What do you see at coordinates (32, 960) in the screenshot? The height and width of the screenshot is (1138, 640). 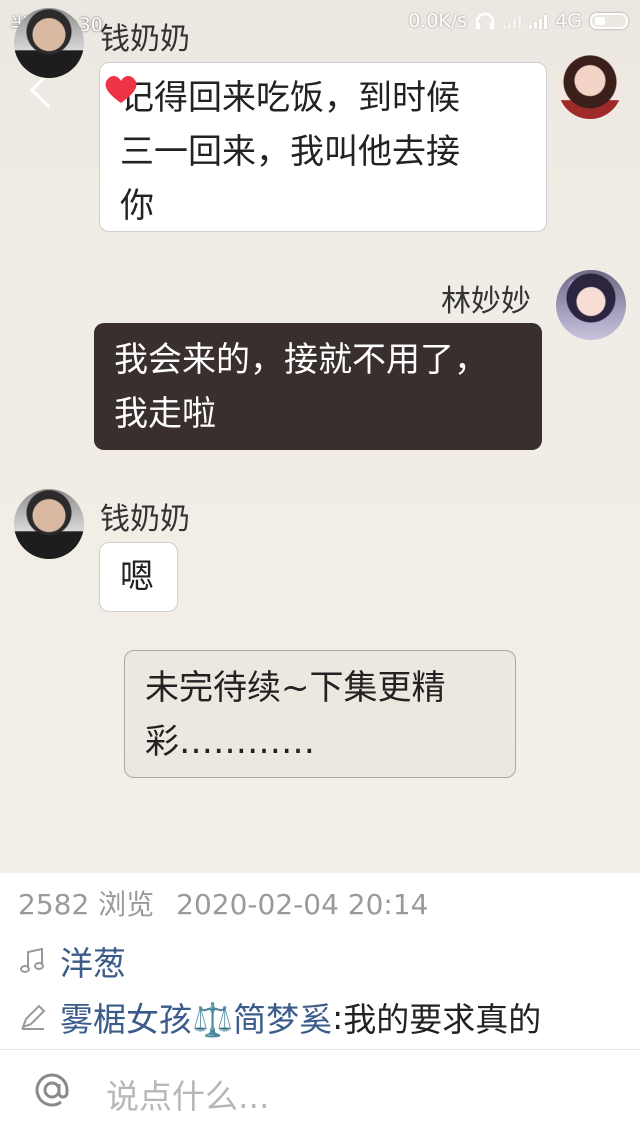 I see `music-note-icon` at bounding box center [32, 960].